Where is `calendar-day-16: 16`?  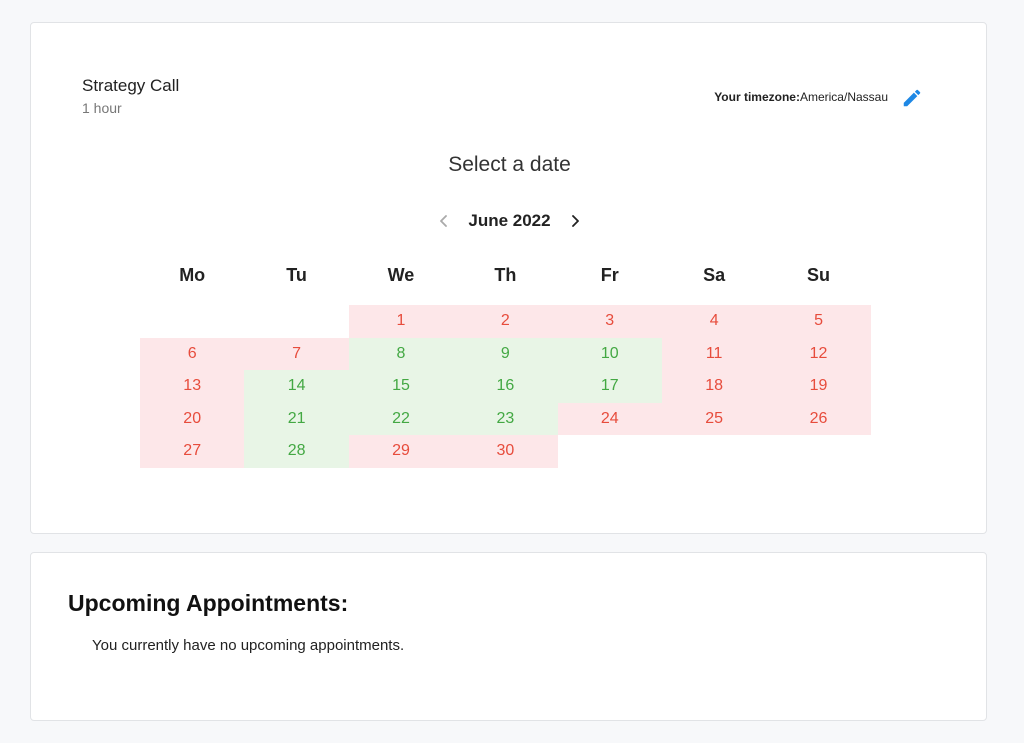
calendar-day-16: 16 is located at coordinates (505, 386).